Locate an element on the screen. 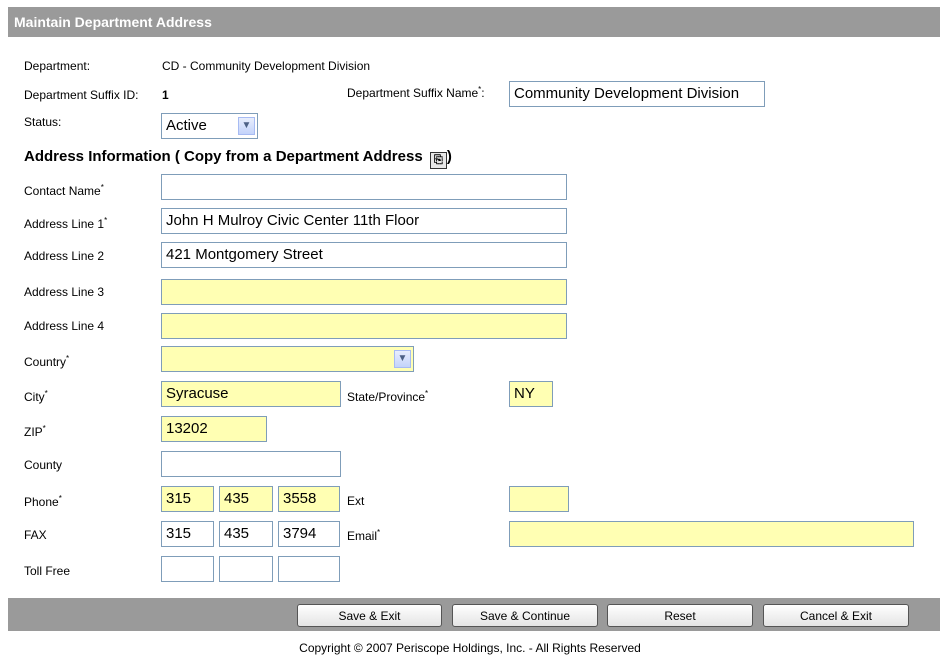 This screenshot has width=940, height=655. email-label-text: Email is located at coordinates (362, 536).